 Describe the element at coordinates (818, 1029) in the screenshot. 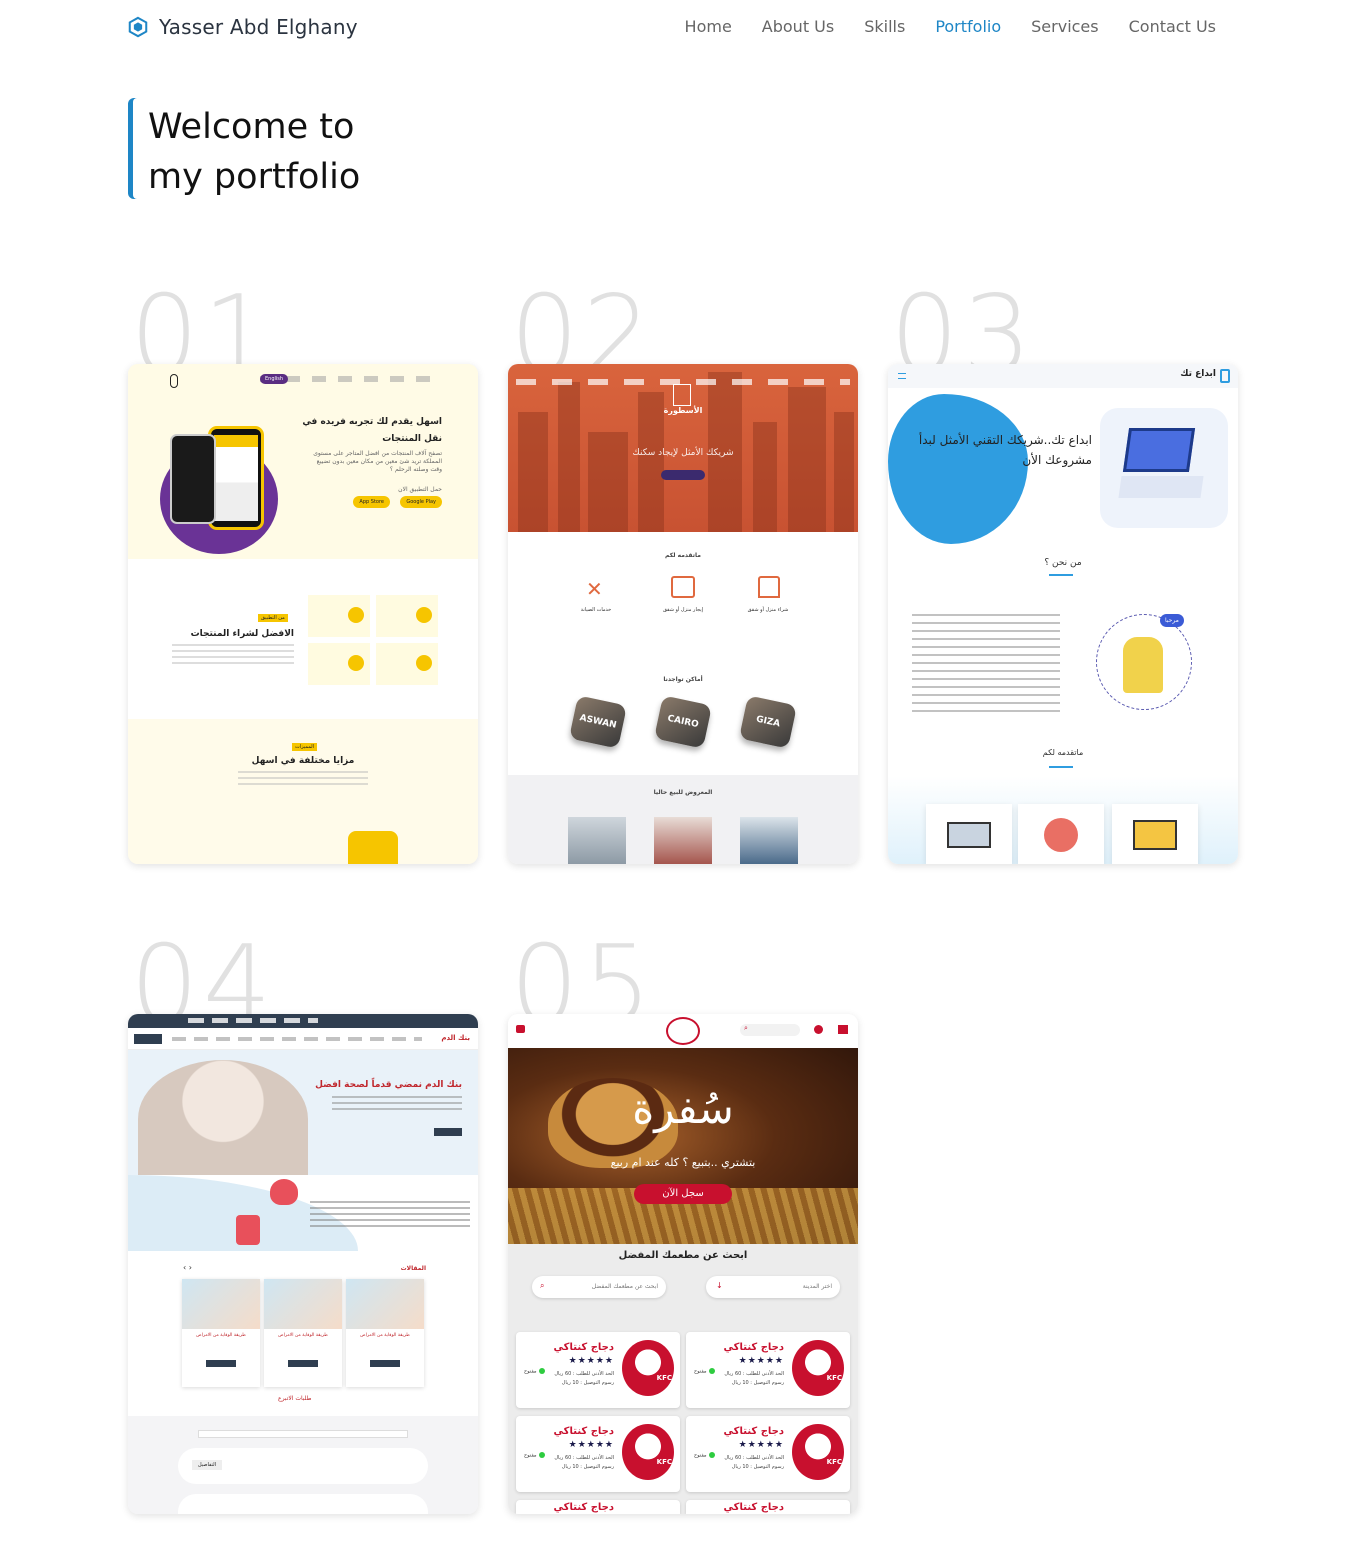

I see `user-icon` at that location.